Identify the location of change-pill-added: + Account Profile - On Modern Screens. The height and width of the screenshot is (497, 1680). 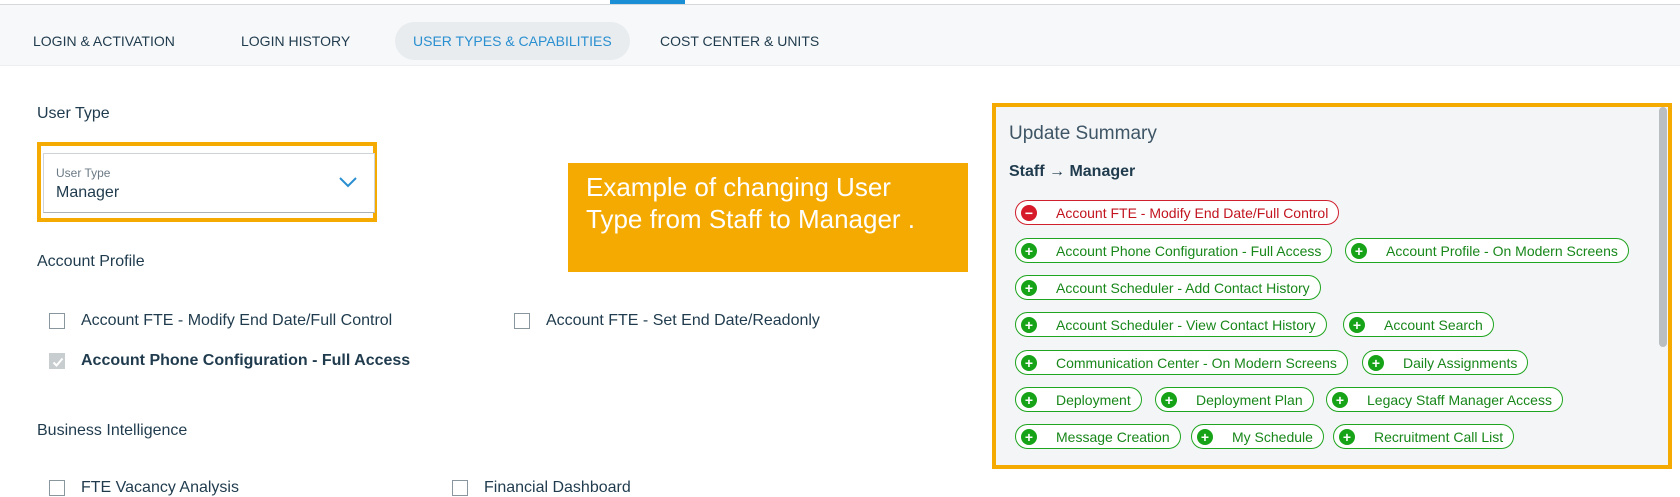
(1487, 250).